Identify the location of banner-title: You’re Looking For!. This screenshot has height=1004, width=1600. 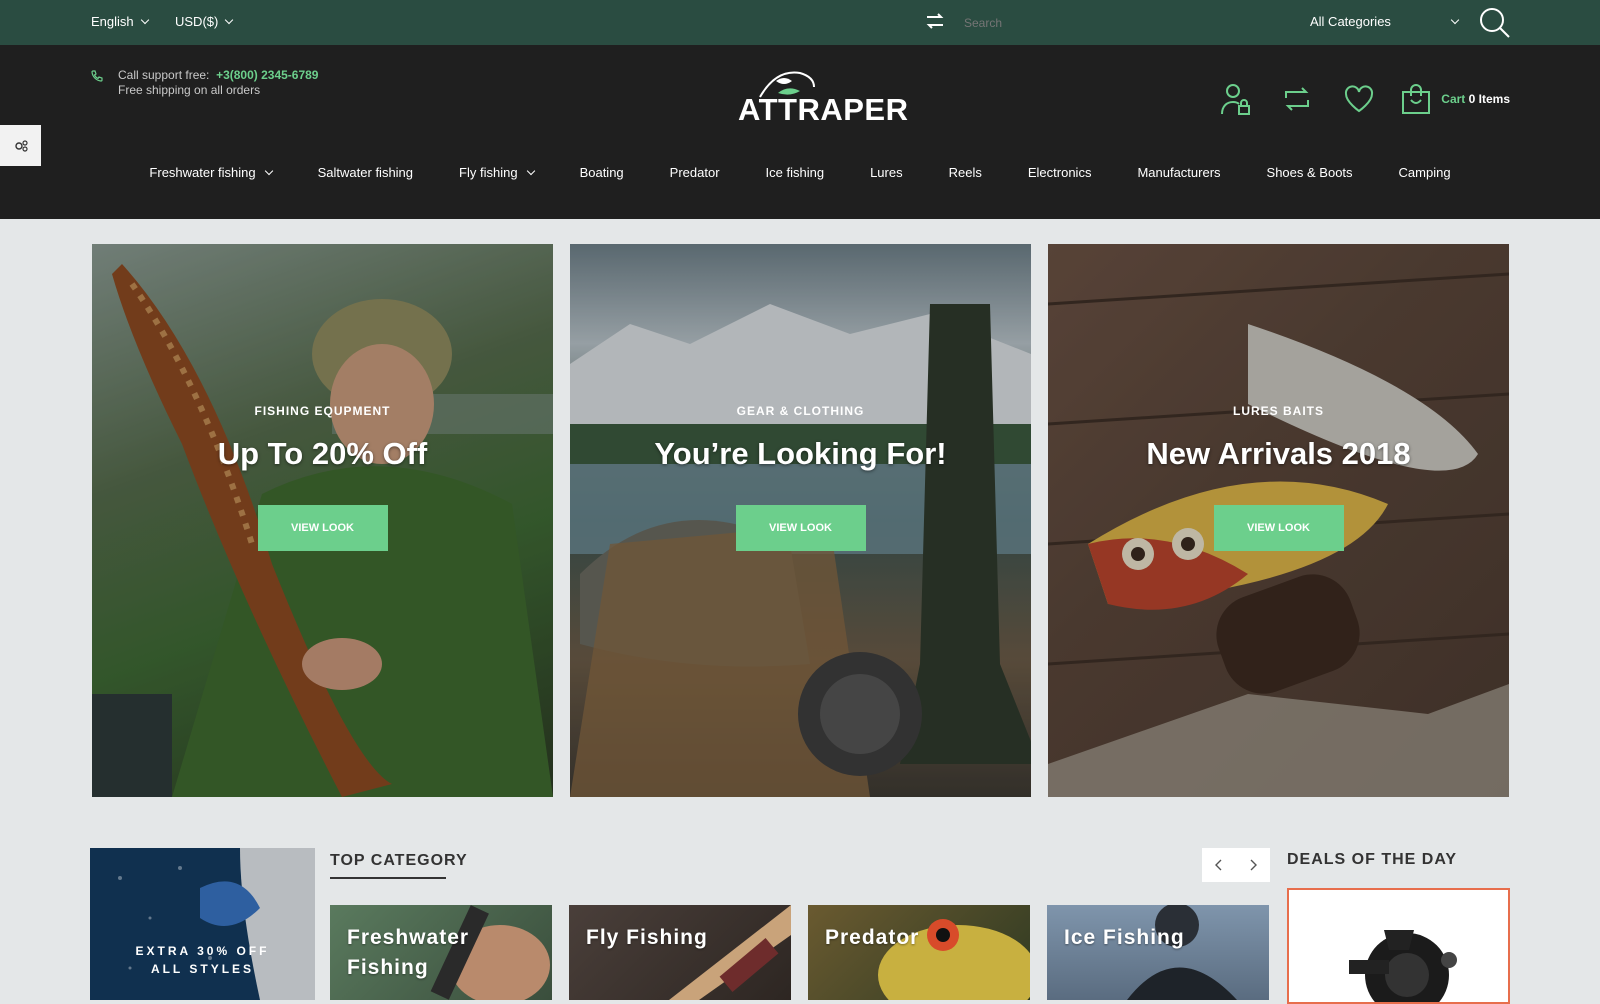
(800, 453).